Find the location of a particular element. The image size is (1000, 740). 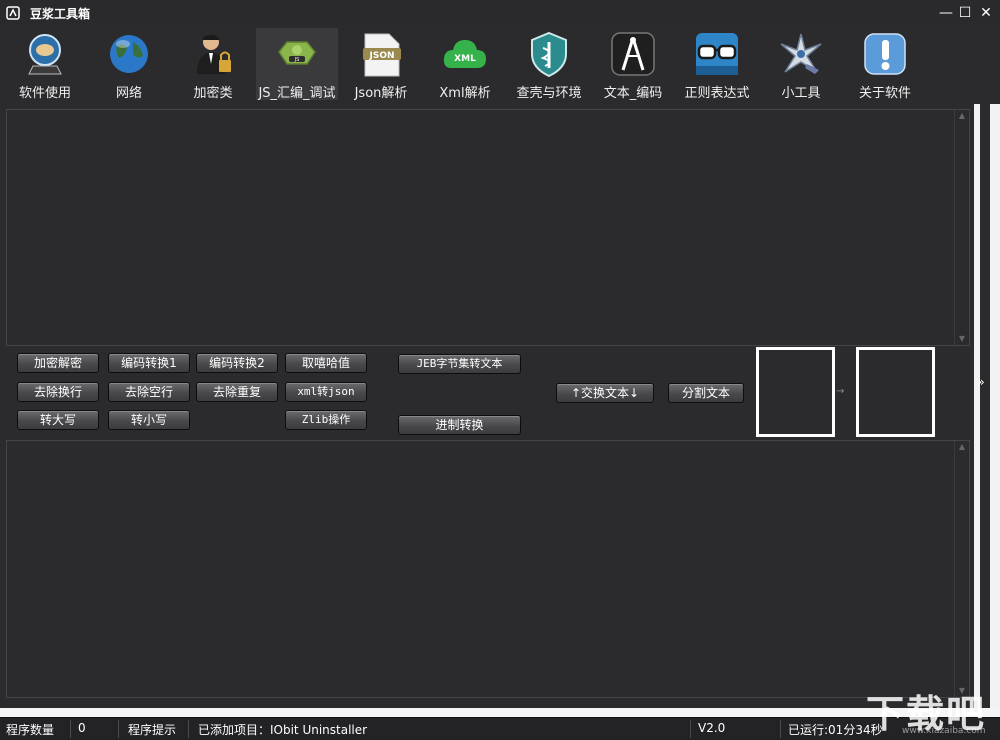

toolbar-item-text-encoding: 文本_编码 is located at coordinates (633, 64).